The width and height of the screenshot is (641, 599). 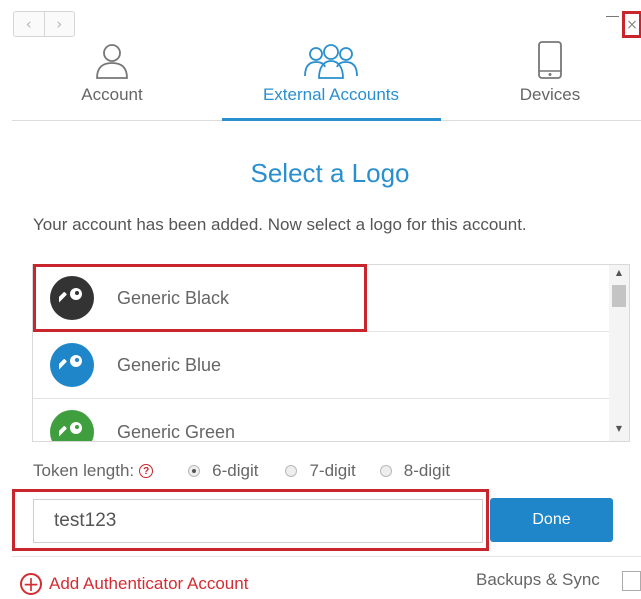 I want to click on radio-8-digit: 8-digit, so click(x=415, y=471).